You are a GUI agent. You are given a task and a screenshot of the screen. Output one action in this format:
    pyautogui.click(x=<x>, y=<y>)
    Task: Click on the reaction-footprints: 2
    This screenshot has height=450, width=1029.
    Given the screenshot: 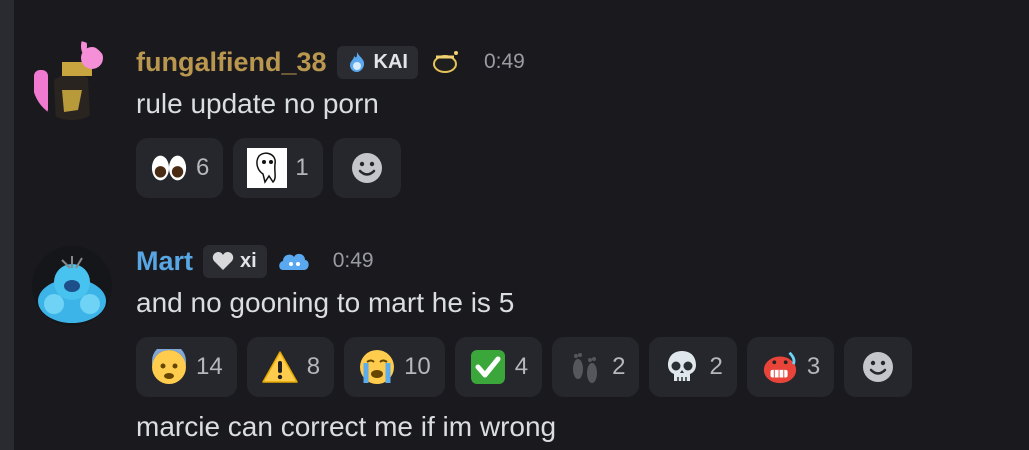 What is the action you would take?
    pyautogui.click(x=596, y=367)
    